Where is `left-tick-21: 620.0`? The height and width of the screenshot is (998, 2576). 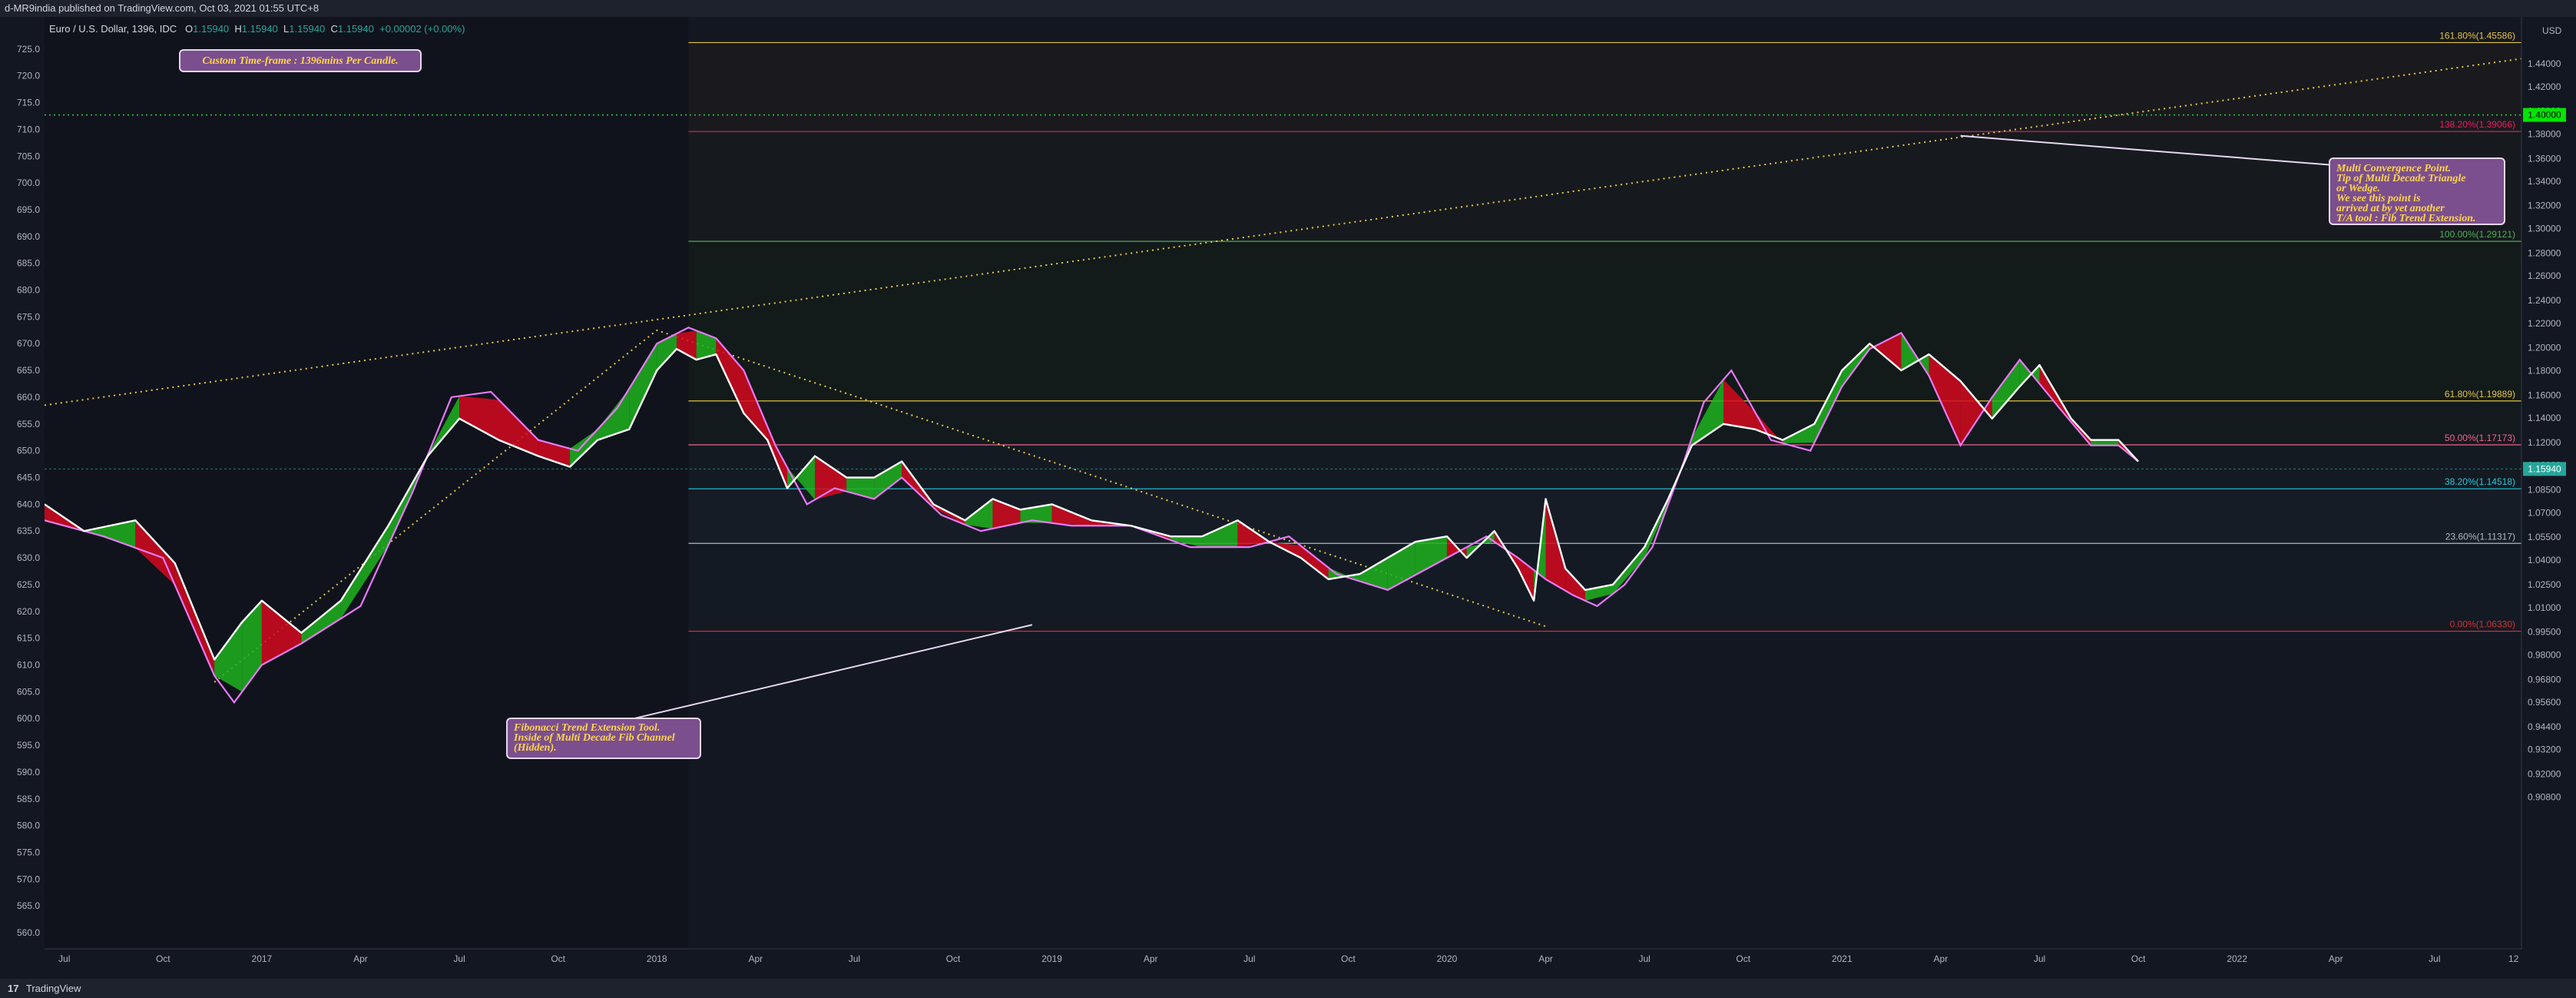
left-tick-21: 620.0 is located at coordinates (28, 611).